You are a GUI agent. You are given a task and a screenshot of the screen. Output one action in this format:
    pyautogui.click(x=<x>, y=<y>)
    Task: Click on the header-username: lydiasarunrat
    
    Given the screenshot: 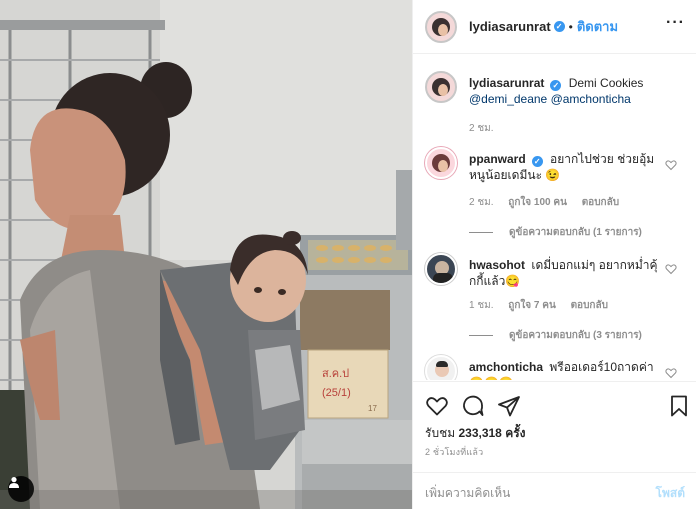 What is the action you would take?
    pyautogui.click(x=510, y=26)
    